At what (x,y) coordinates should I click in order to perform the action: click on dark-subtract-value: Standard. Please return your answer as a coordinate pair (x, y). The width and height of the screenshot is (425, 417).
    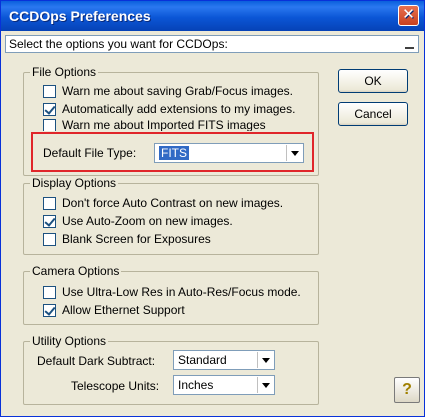
    Looking at the image, I should click on (202, 360).